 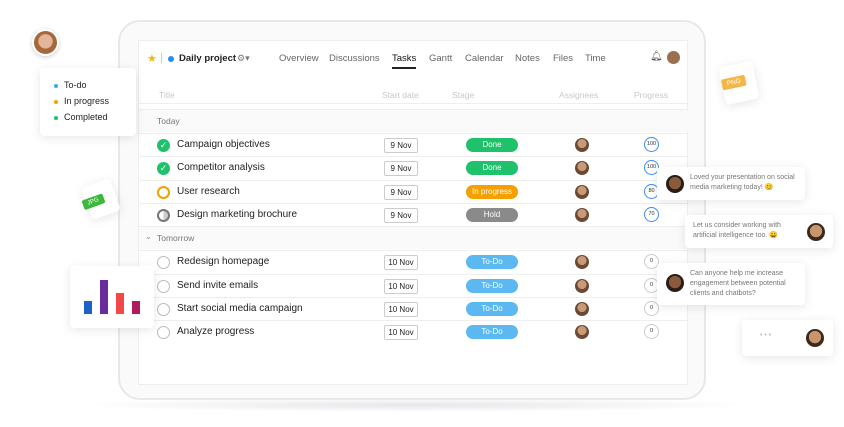 What do you see at coordinates (240, 308) in the screenshot?
I see `task-title: Start social media campaign` at bounding box center [240, 308].